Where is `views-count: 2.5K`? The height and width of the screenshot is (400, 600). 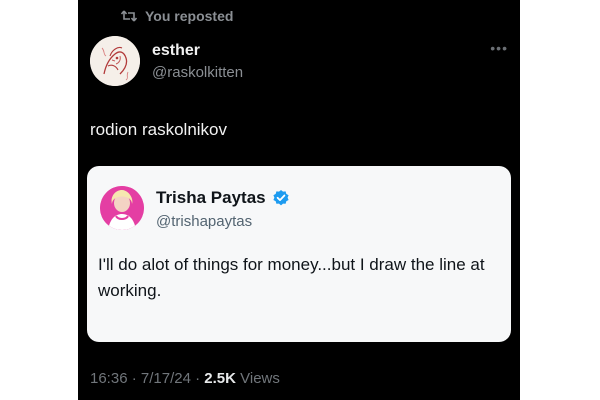 views-count: 2.5K is located at coordinates (220, 378).